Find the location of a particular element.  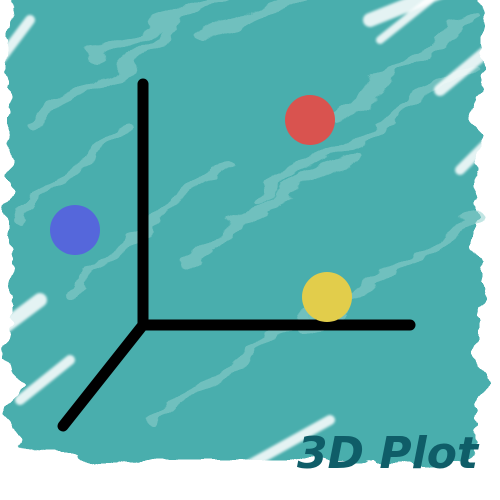

blue-data-point is located at coordinates (75, 230).